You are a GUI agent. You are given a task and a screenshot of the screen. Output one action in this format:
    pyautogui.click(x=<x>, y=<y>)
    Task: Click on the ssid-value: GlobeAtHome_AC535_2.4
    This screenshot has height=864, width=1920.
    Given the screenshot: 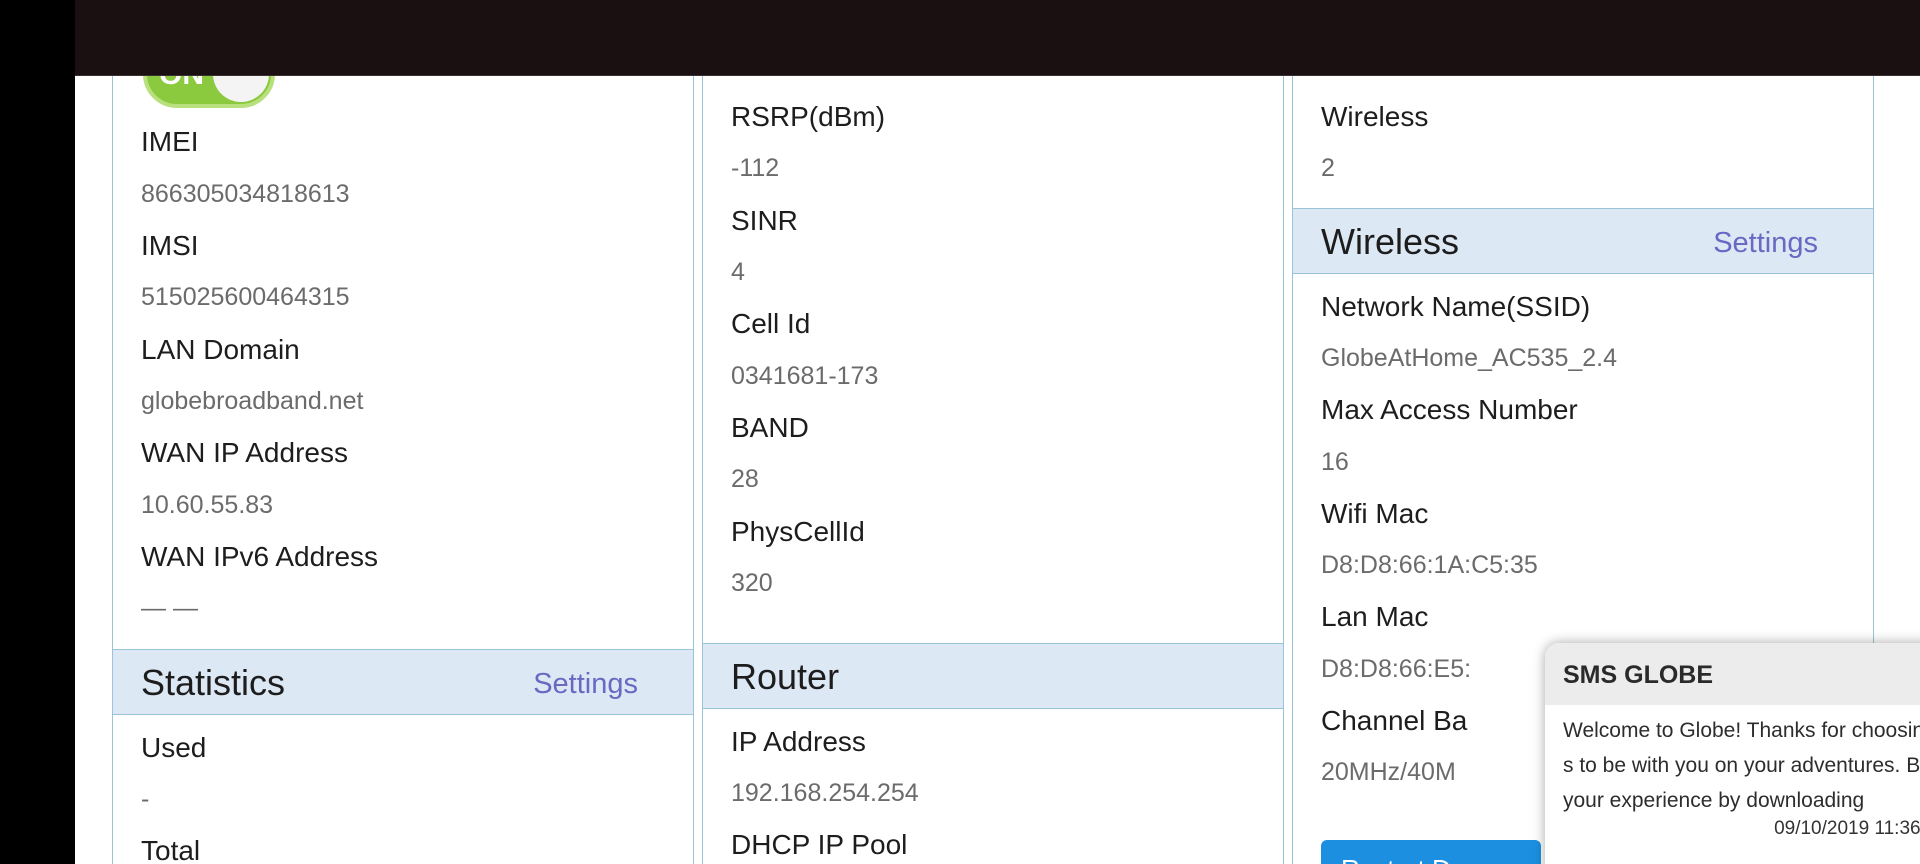 What is the action you would take?
    pyautogui.click(x=1469, y=358)
    